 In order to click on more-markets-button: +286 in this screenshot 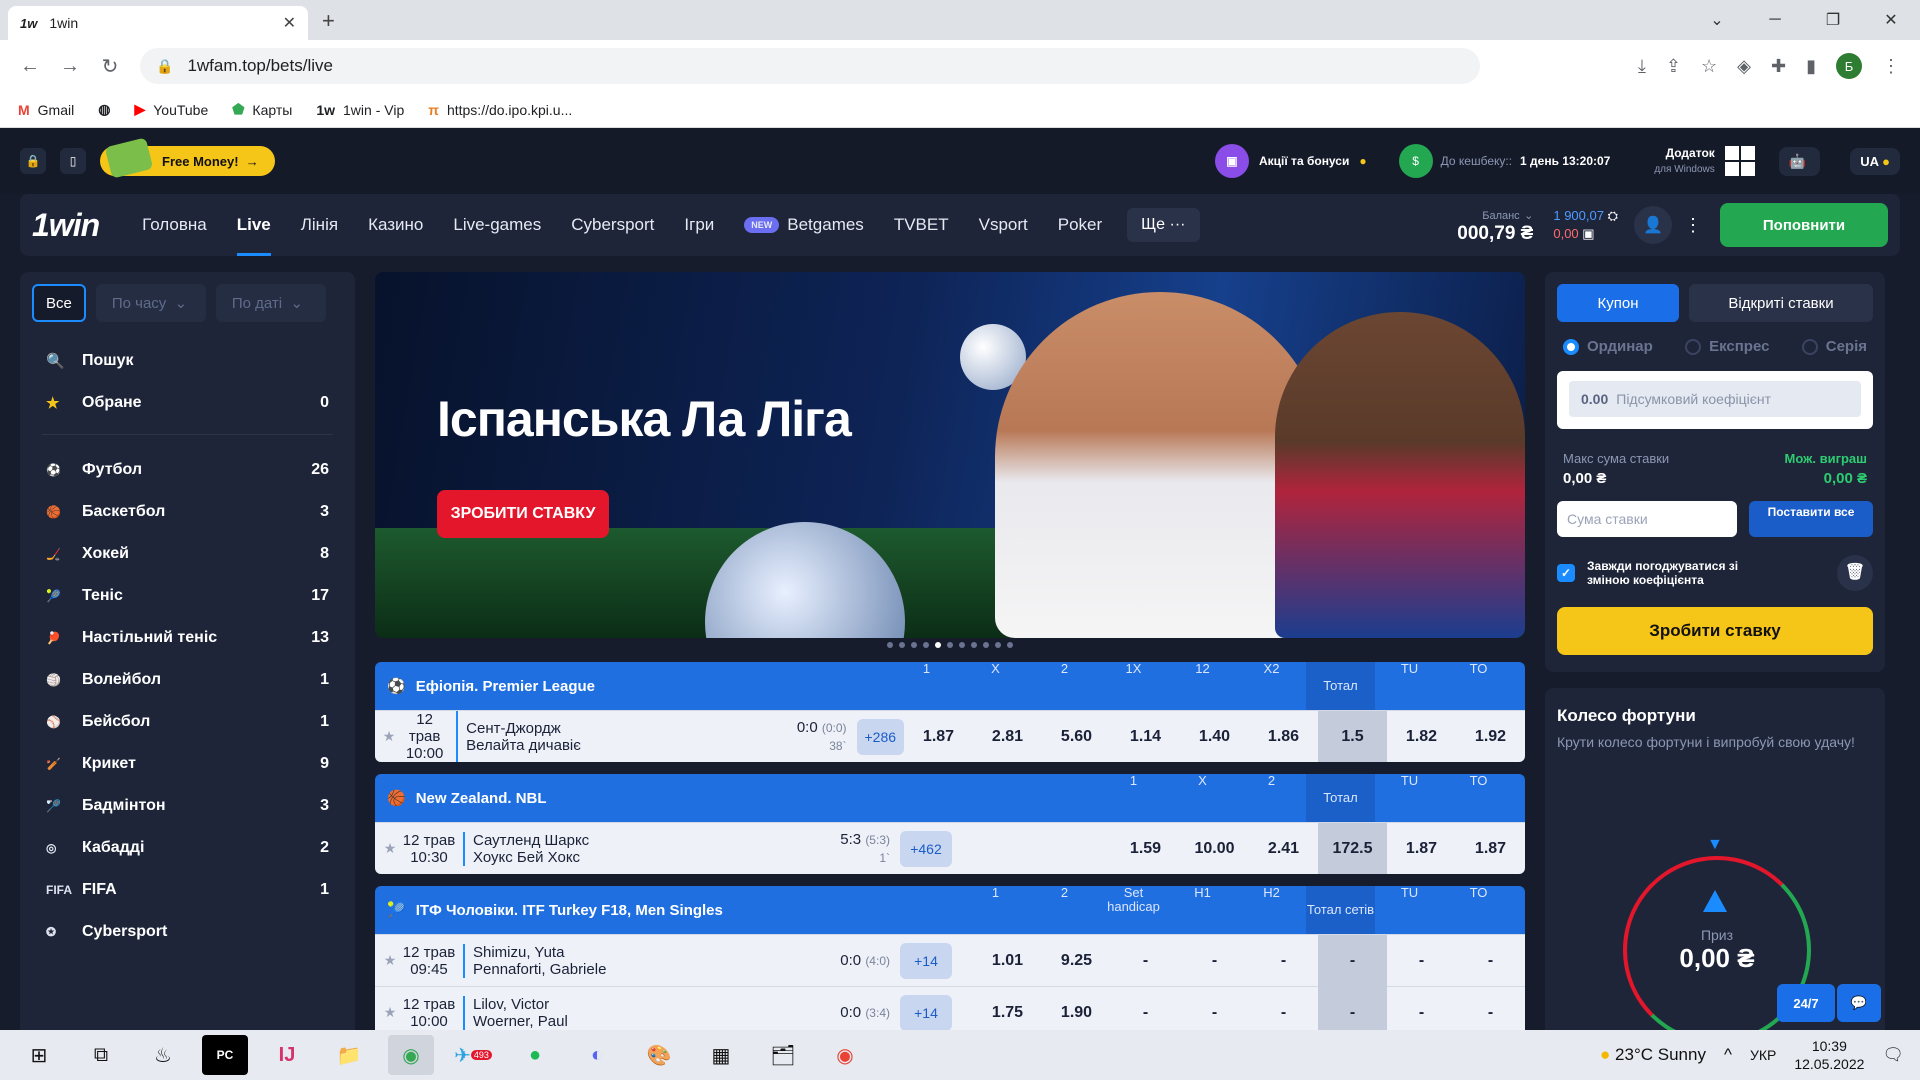, I will do `click(880, 736)`.